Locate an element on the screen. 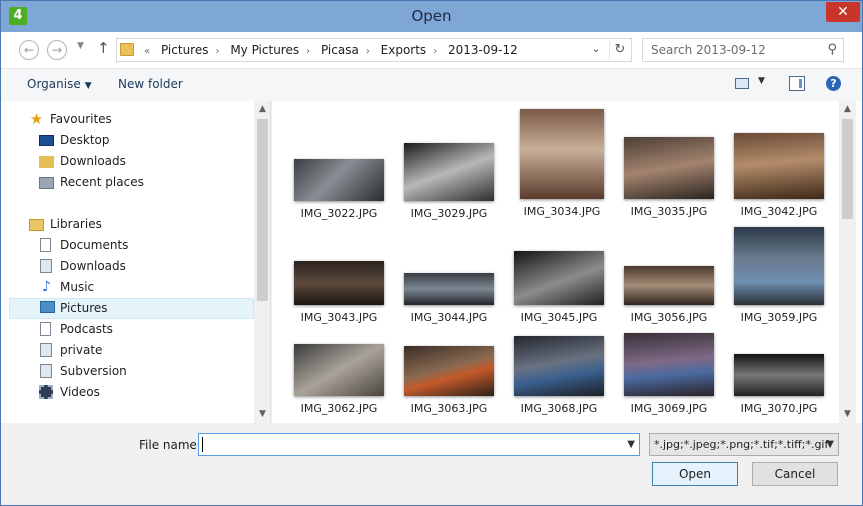  file-type-dropdown-icon: ▼ is located at coordinates (830, 444).